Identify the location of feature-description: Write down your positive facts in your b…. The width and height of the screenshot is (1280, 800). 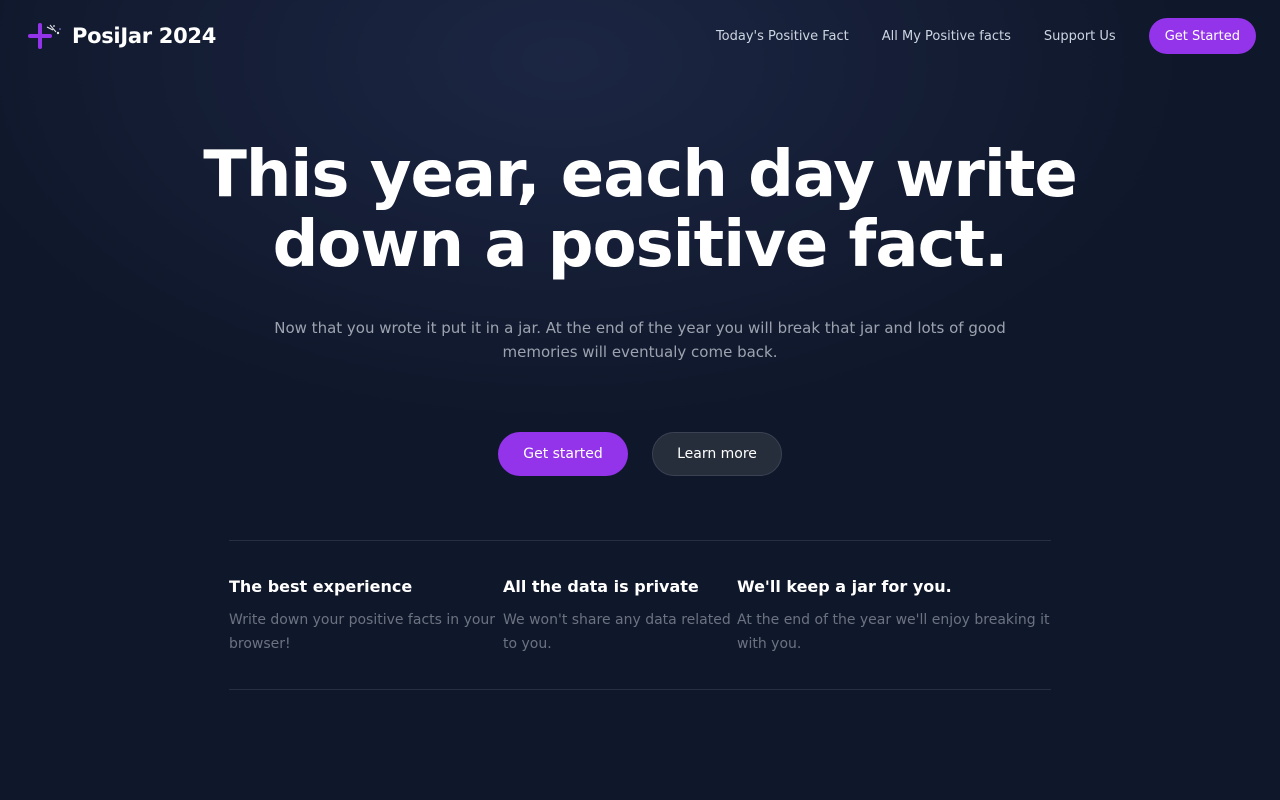
(362, 632).